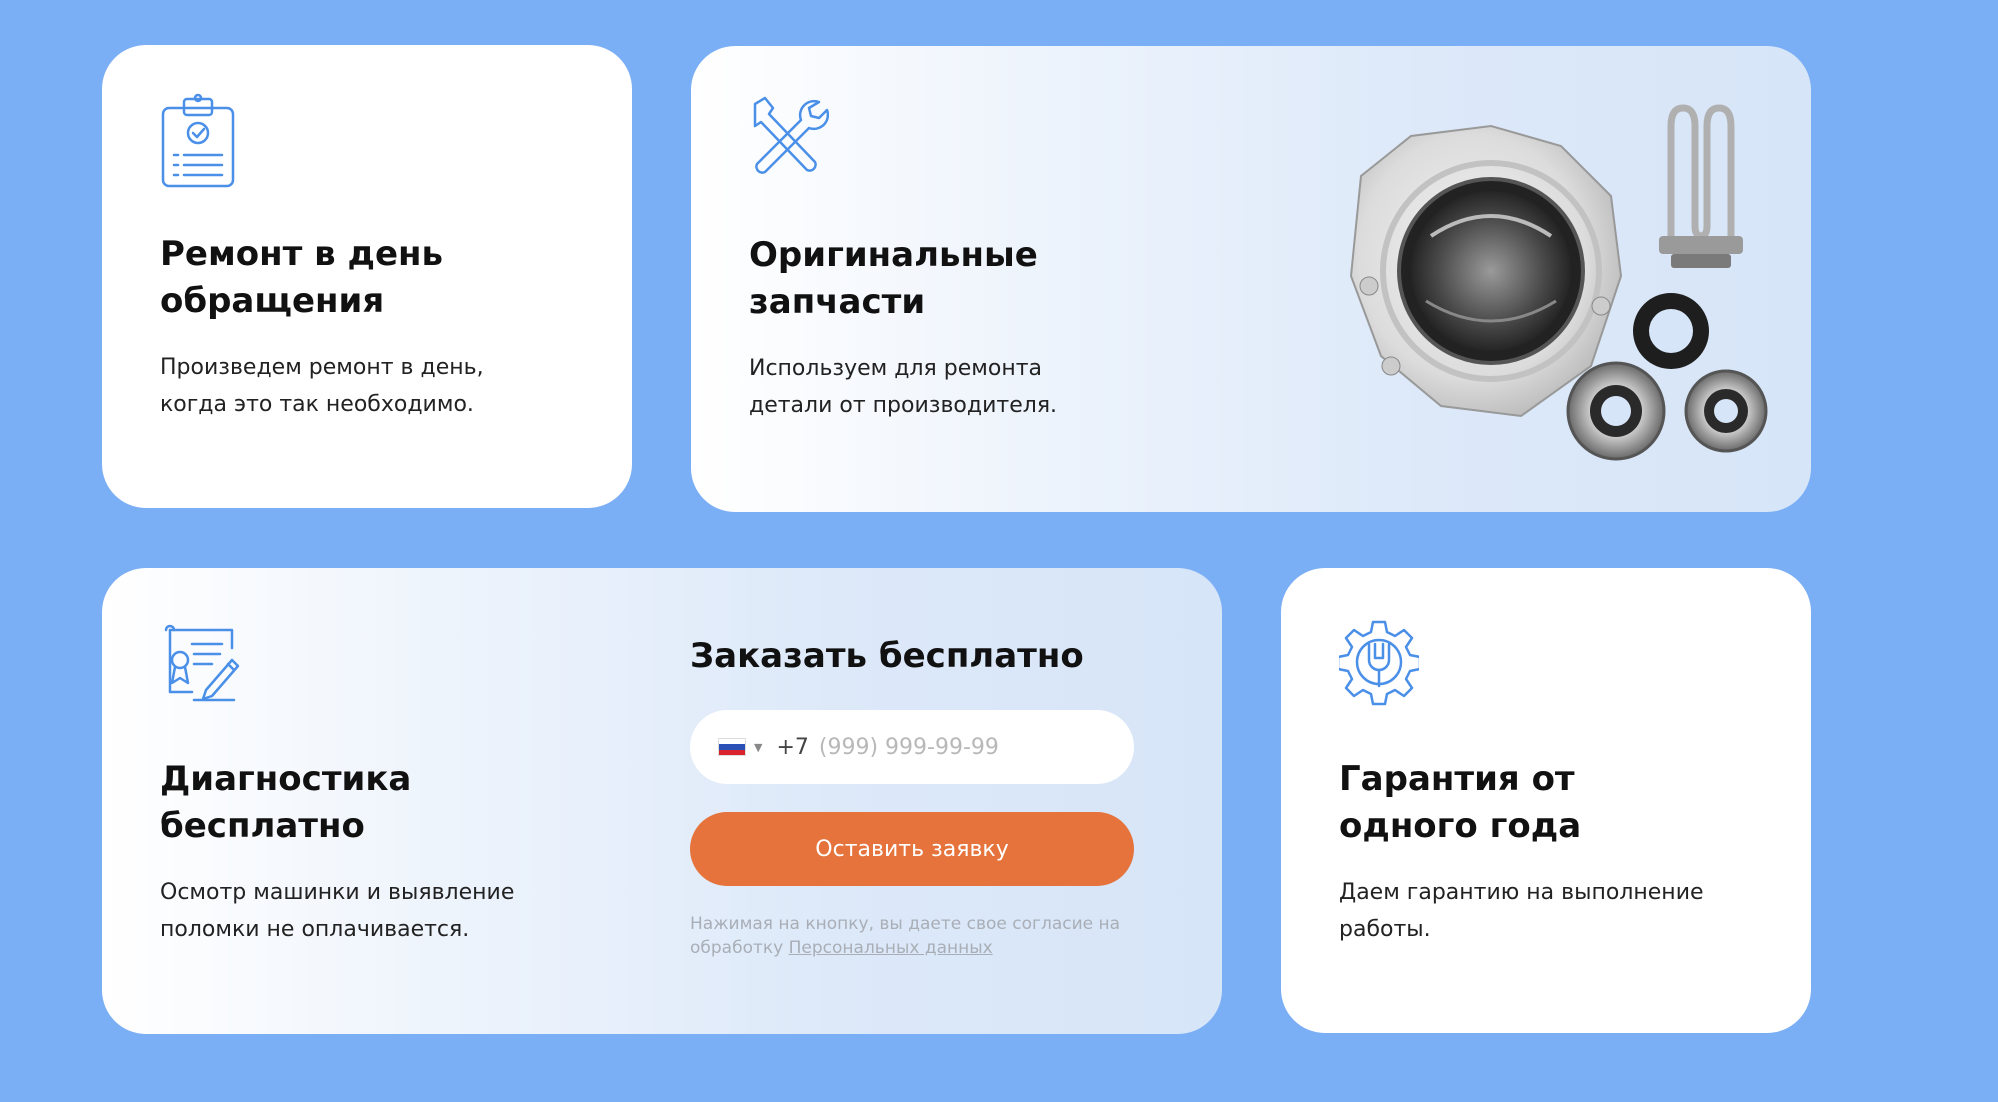 The image size is (1998, 1102). Describe the element at coordinates (1531, 281) in the screenshot. I see `washing-machine-parts-image` at that location.